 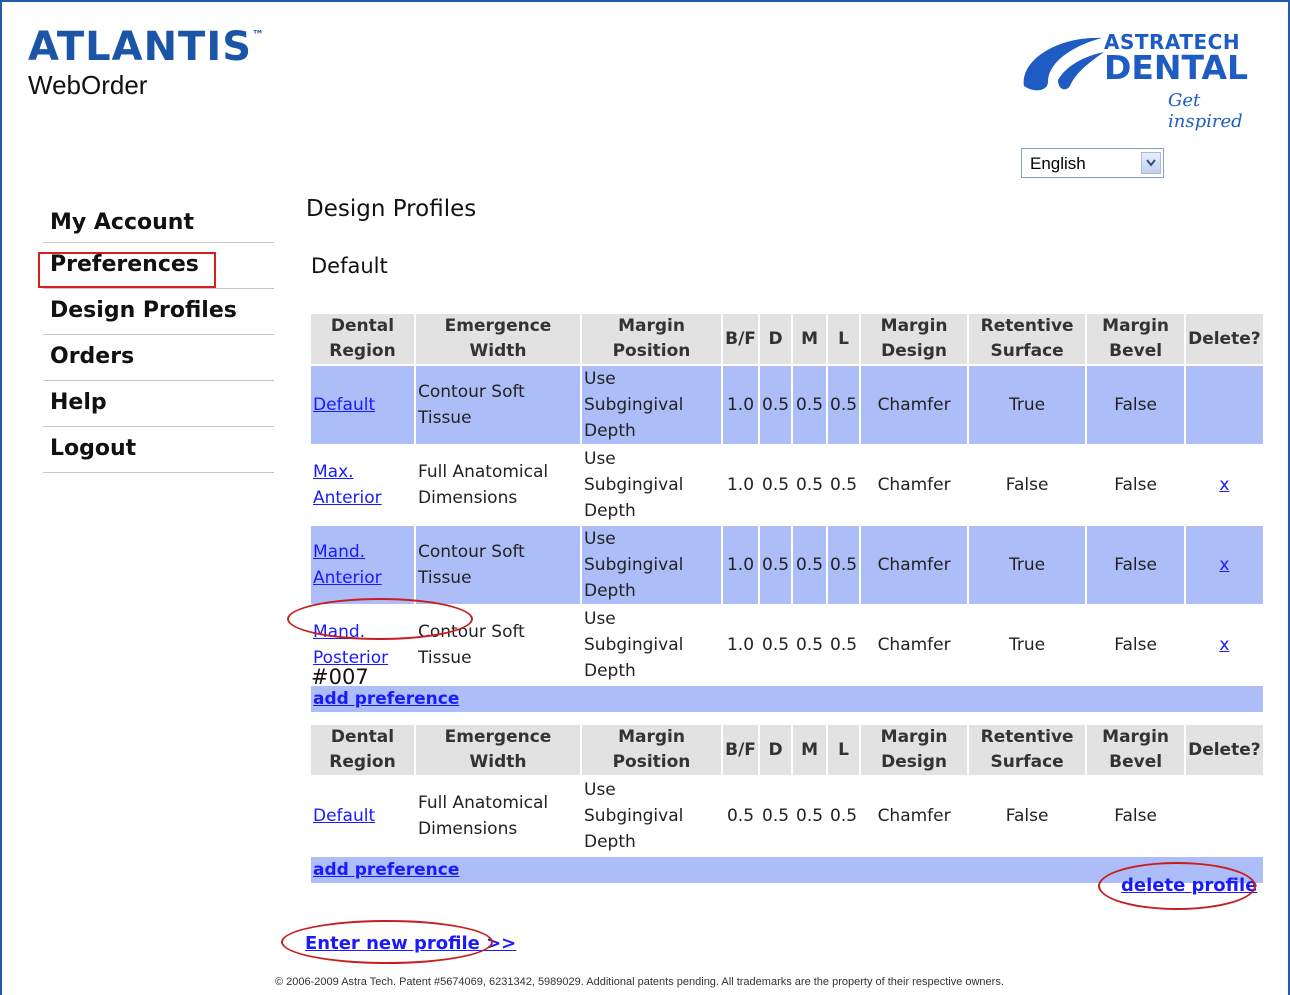 What do you see at coordinates (127, 270) in the screenshot?
I see `preferences-highlight-annotation` at bounding box center [127, 270].